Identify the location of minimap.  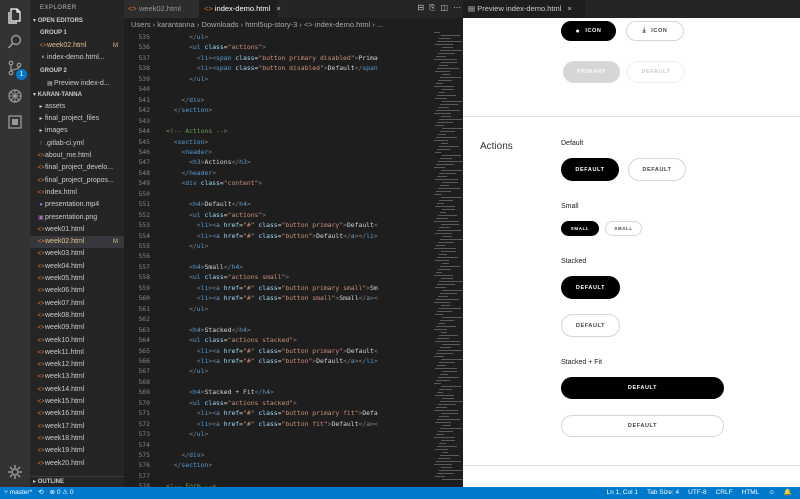
(447, 259).